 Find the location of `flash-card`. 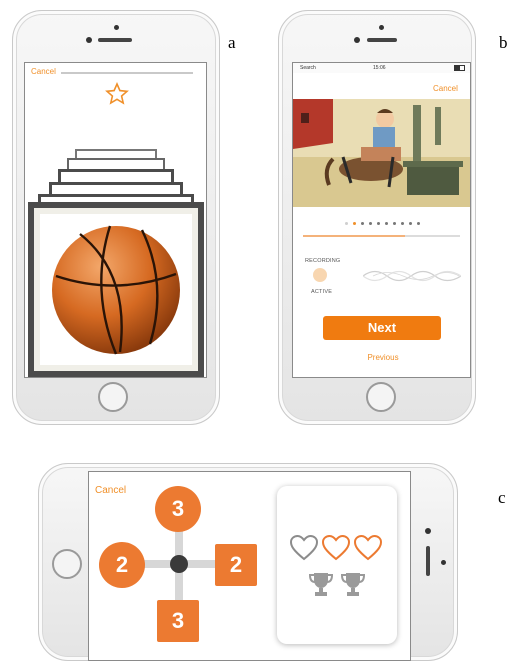

flash-card is located at coordinates (116, 289).